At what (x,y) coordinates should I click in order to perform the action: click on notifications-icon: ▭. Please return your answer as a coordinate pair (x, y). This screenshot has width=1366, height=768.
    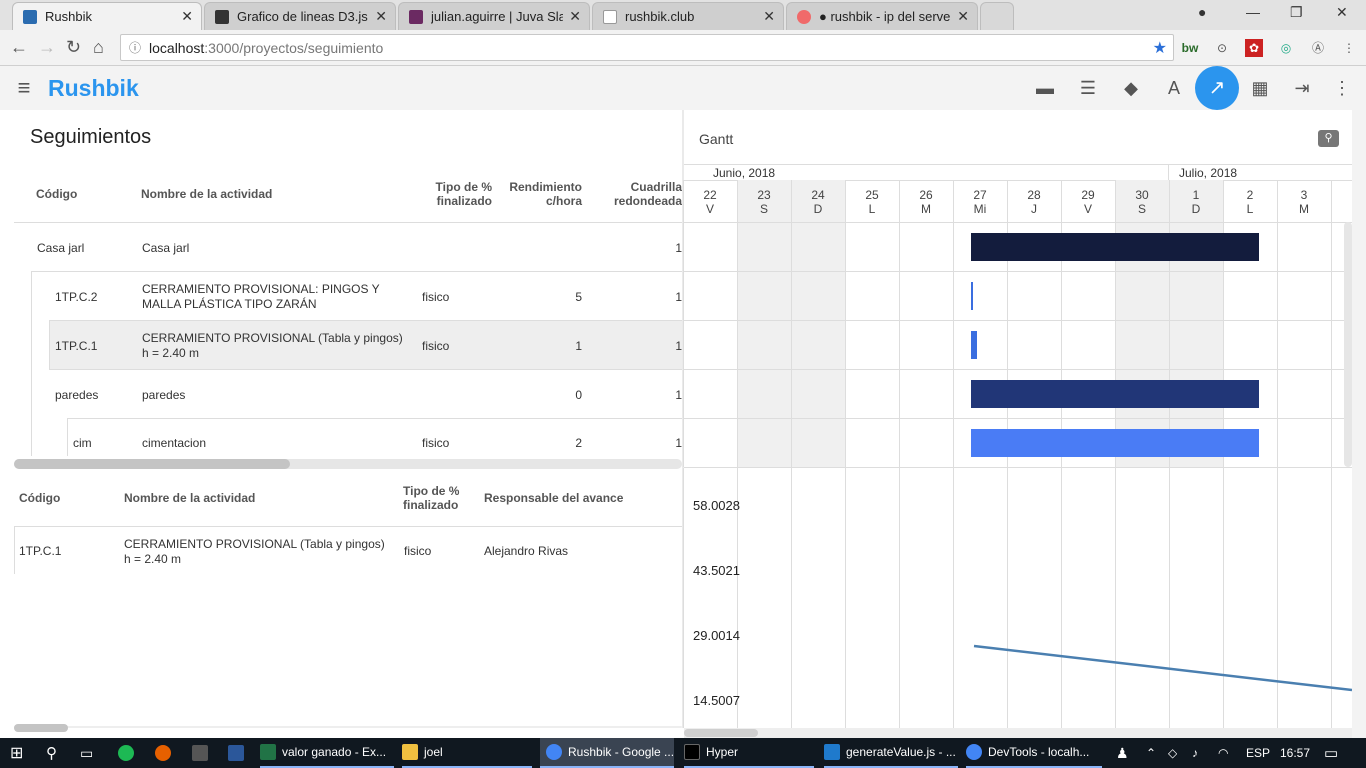
    Looking at the image, I should click on (1331, 753).